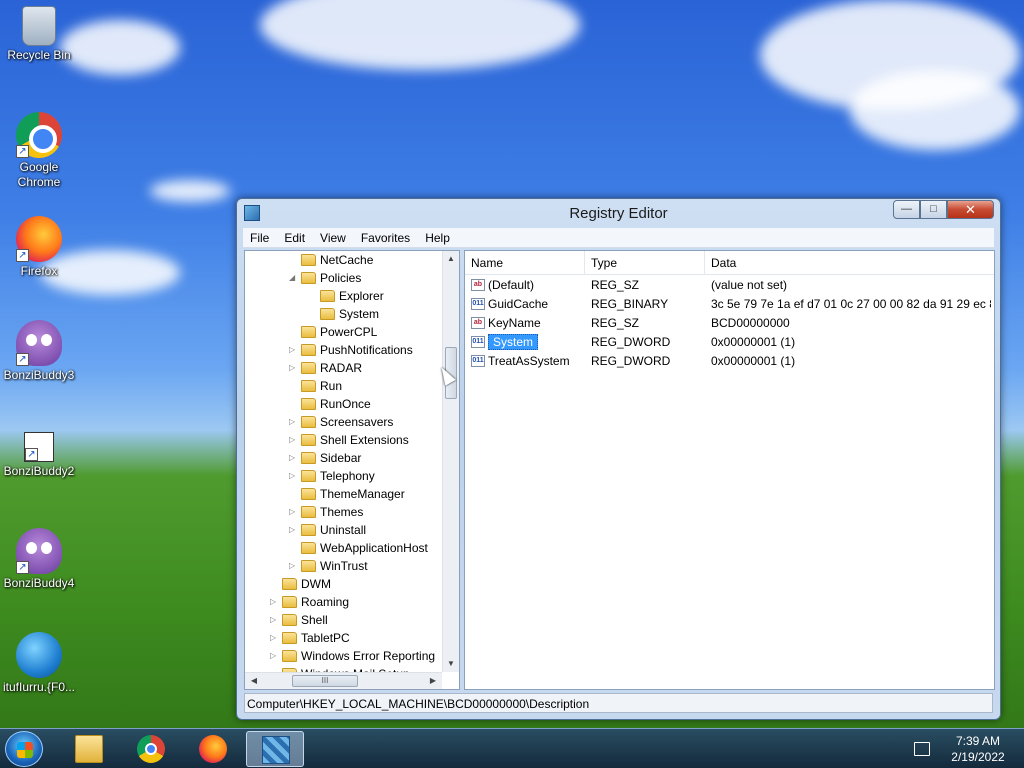  I want to click on document-window-icon: ↗, so click(39, 447).